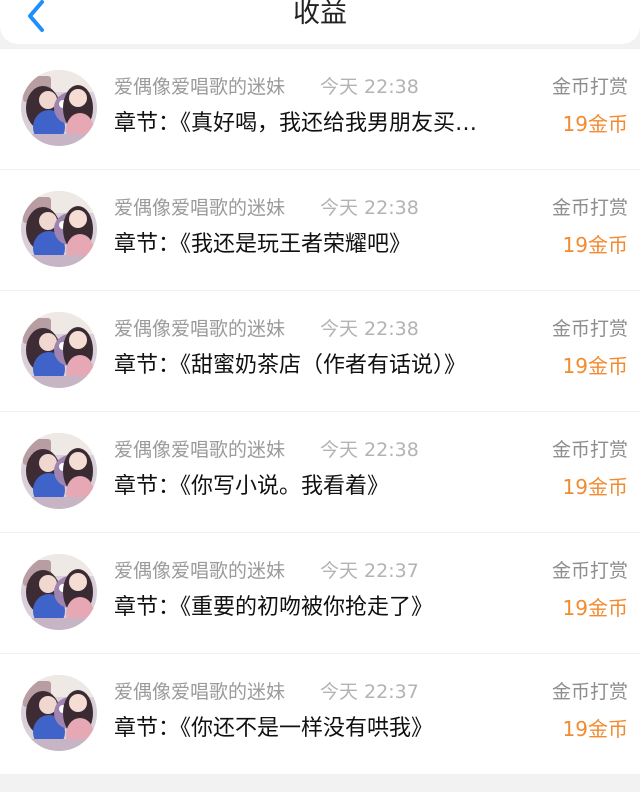 The image size is (640, 792). I want to click on chapter-title: 章节：《你写小说。我看着》, so click(326, 487).